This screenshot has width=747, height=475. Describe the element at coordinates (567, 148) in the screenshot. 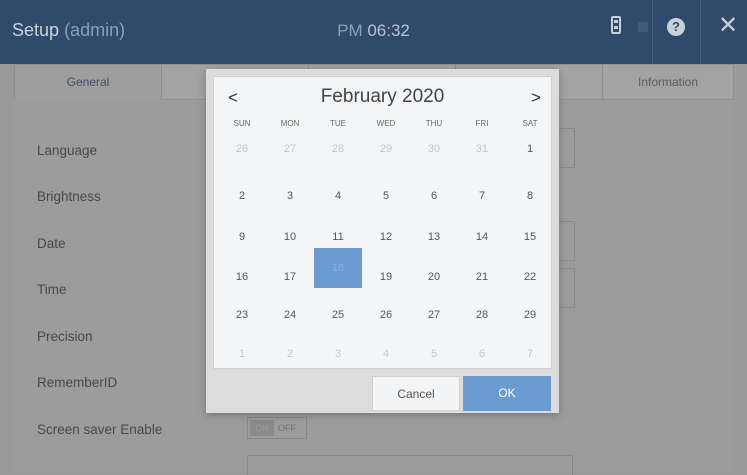

I see `language-select` at that location.